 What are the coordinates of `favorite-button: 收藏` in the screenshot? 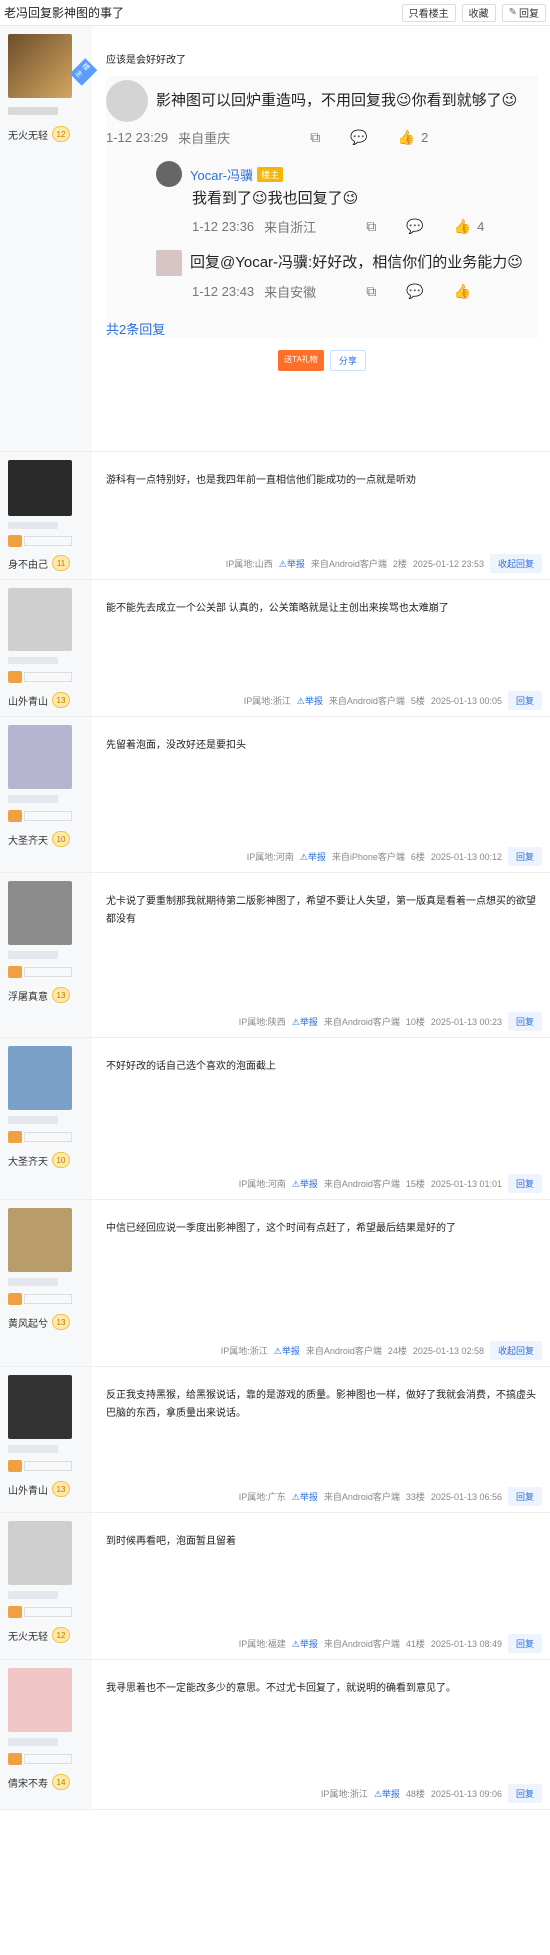 It's located at (478, 12).